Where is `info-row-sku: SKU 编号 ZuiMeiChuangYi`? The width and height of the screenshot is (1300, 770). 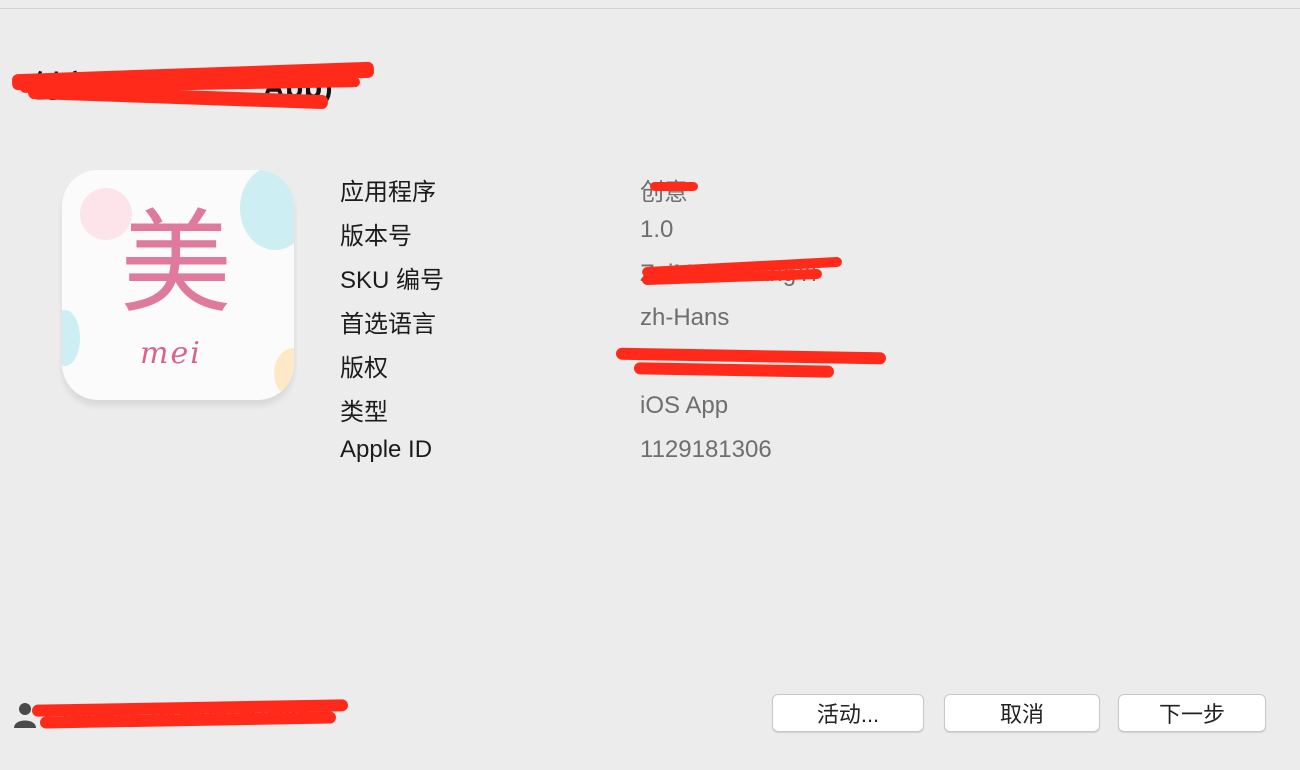
info-row-sku: SKU 编号 ZuiMeiChuangYi is located at coordinates (720, 277).